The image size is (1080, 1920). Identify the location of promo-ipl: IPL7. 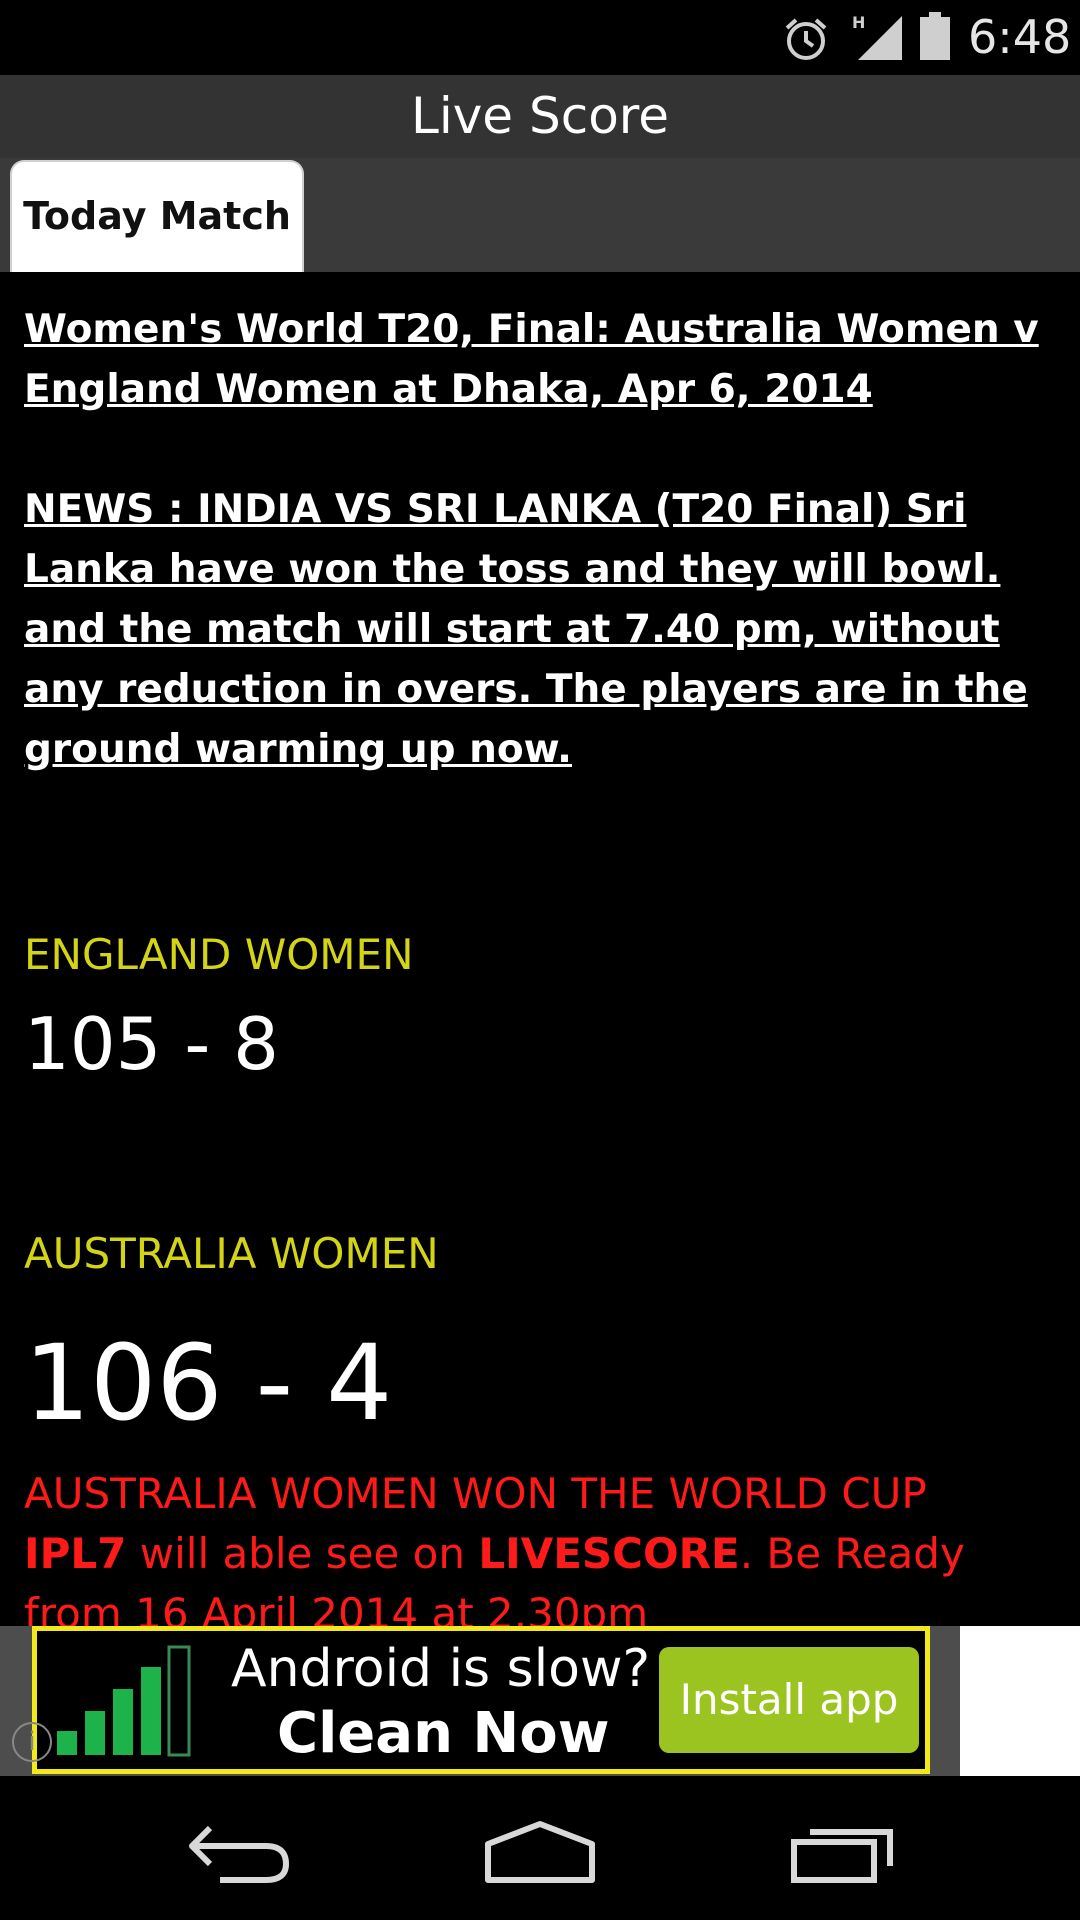
(75, 1553).